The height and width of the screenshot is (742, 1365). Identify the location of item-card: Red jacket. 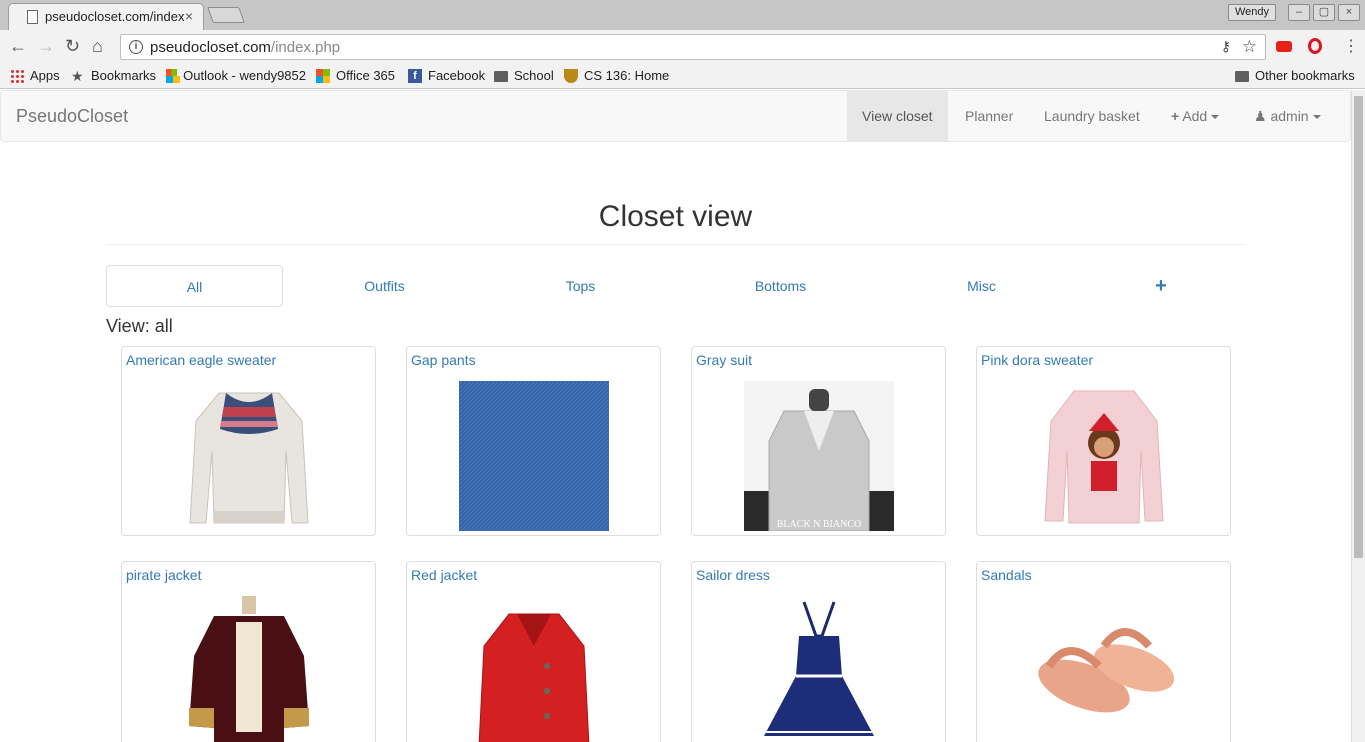
(533, 651).